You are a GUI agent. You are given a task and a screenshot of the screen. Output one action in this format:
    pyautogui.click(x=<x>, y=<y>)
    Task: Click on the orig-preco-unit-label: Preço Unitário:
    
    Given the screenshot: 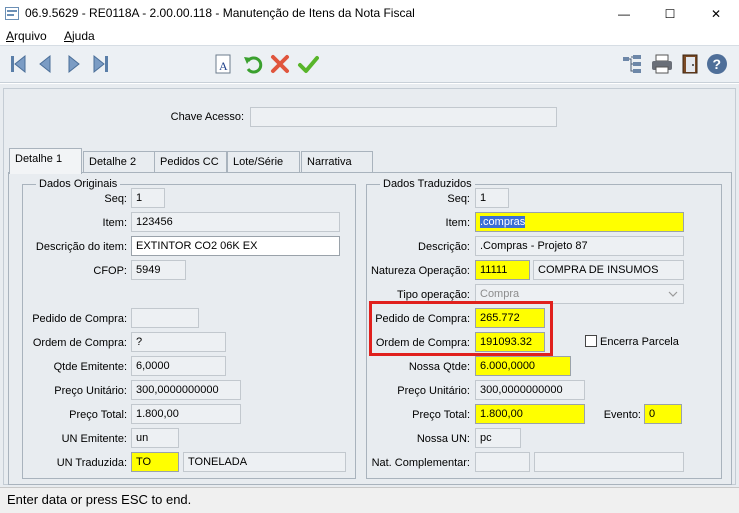 What is the action you would take?
    pyautogui.click(x=90, y=391)
    